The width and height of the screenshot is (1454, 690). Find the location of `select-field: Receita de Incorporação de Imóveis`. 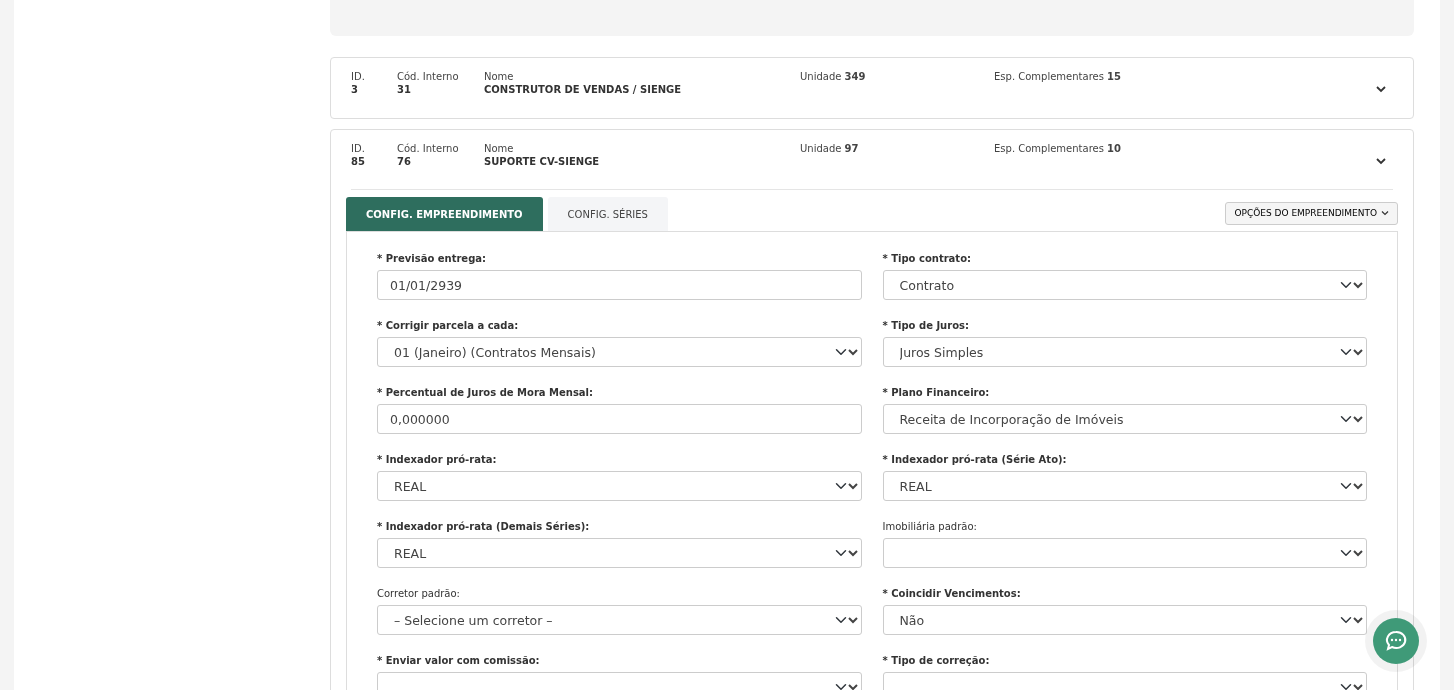

select-field: Receita de Incorporação de Imóveis is located at coordinates (1124, 419).